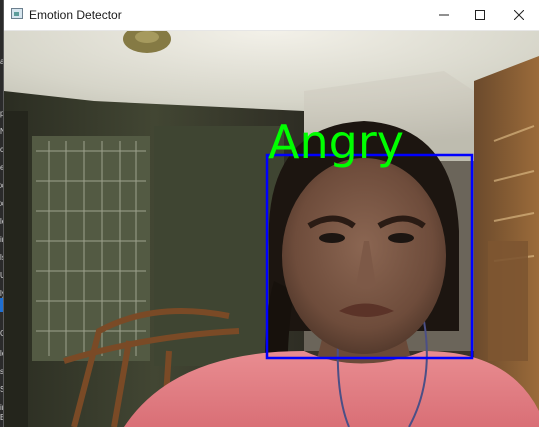  I want to click on minimize-button, so click(444, 15).